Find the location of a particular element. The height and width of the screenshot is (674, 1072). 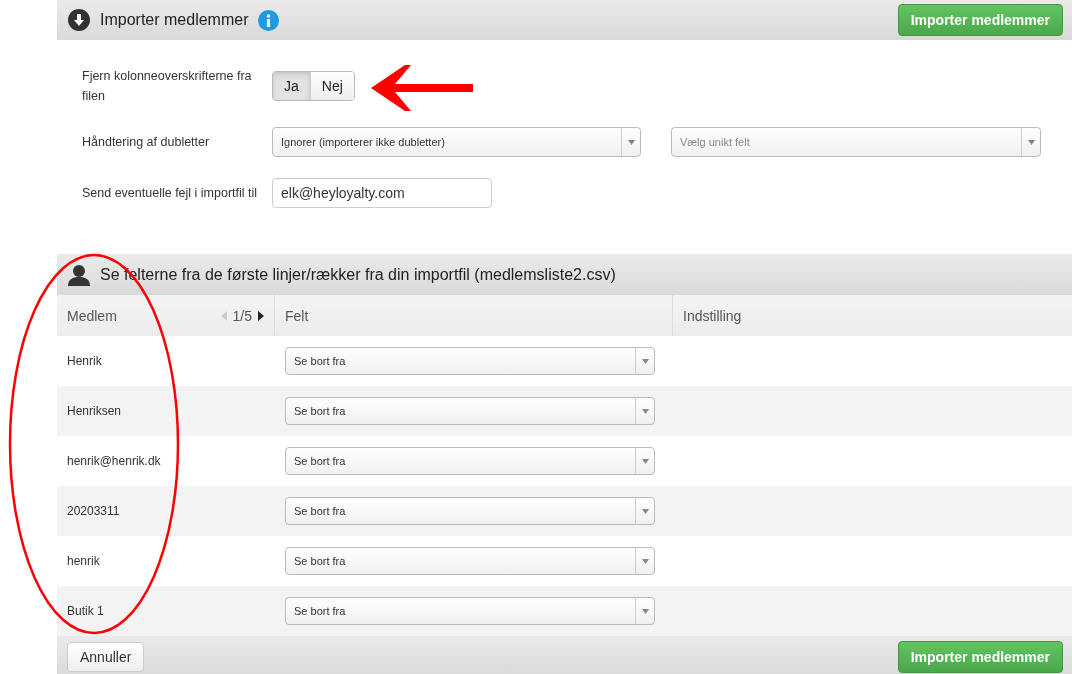

info-icon is located at coordinates (269, 20).